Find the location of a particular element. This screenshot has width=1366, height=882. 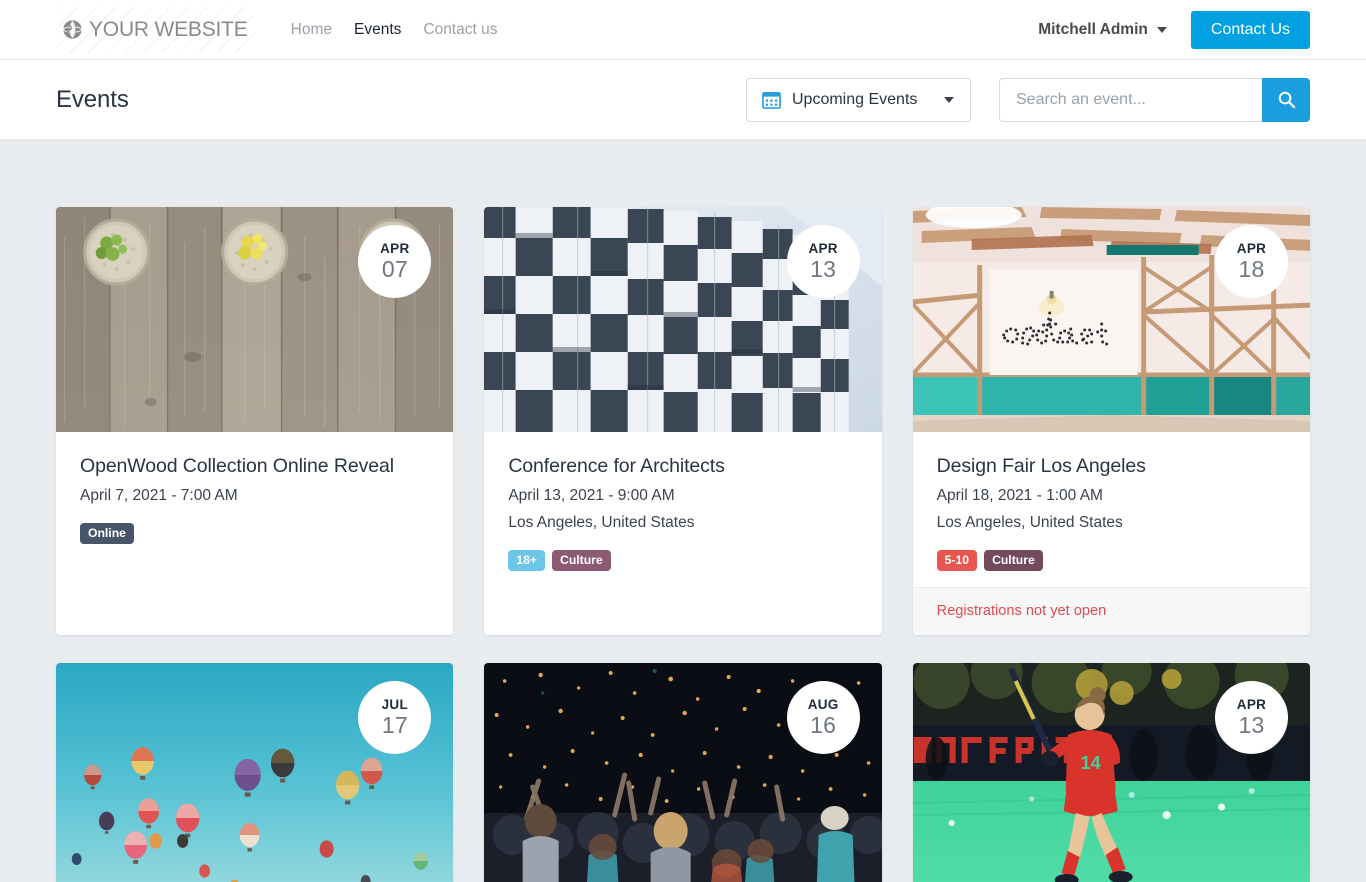

events-subheader: Events Upcoming Events is located at coordinates (683, 99).